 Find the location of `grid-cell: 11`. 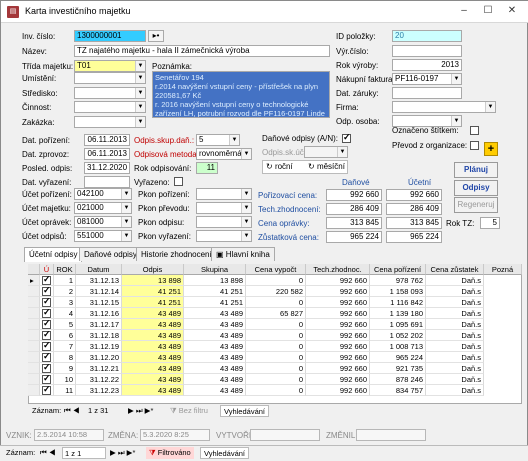

grid-cell: 11 is located at coordinates (65, 390).